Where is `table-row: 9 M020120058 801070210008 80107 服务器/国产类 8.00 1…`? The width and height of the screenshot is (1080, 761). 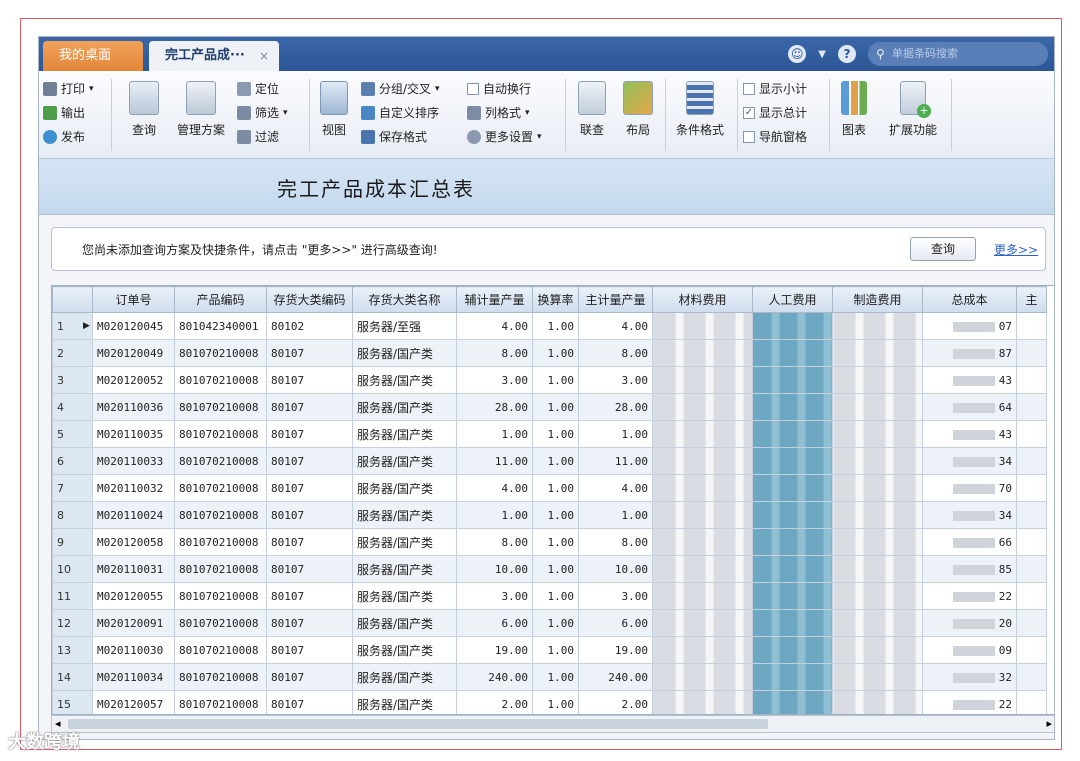
table-row: 9 M020120058 801070210008 80107 服务器/国产类 8.00 1… is located at coordinates (549, 542).